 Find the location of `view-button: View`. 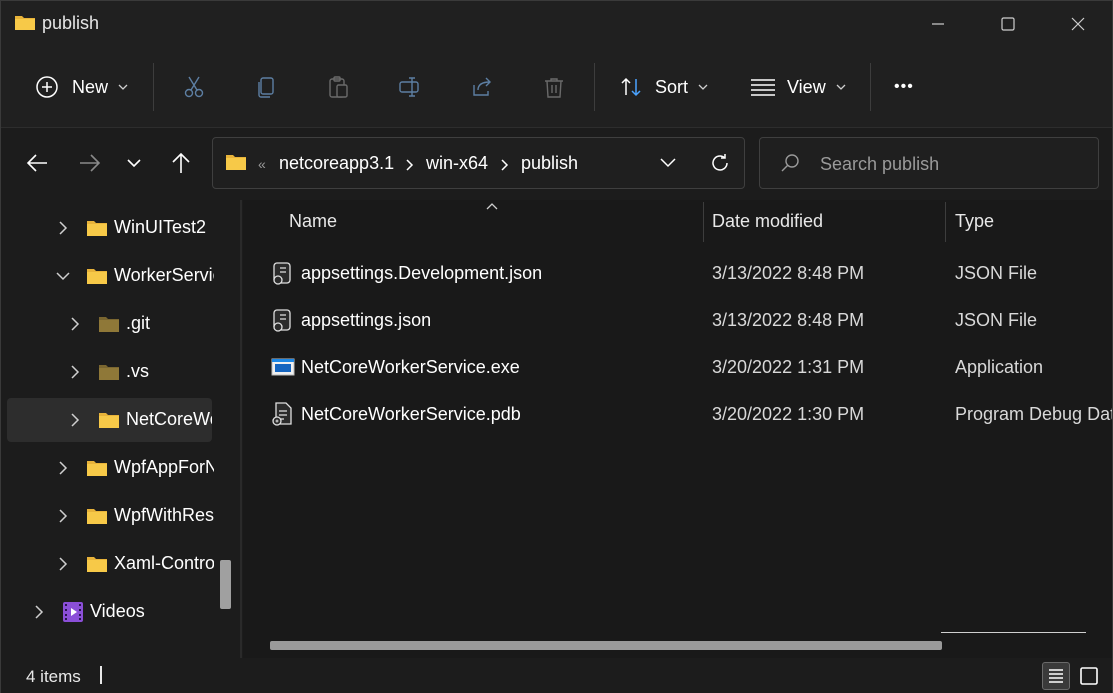

view-button: View is located at coordinates (798, 87).